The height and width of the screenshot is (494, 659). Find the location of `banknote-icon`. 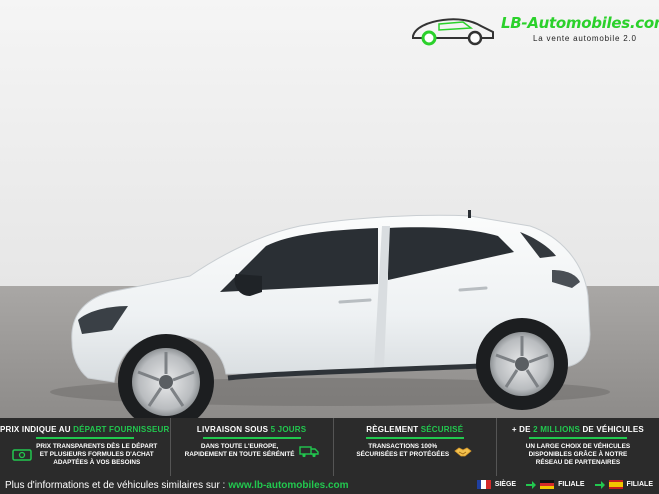

banknote-icon is located at coordinates (22, 455).